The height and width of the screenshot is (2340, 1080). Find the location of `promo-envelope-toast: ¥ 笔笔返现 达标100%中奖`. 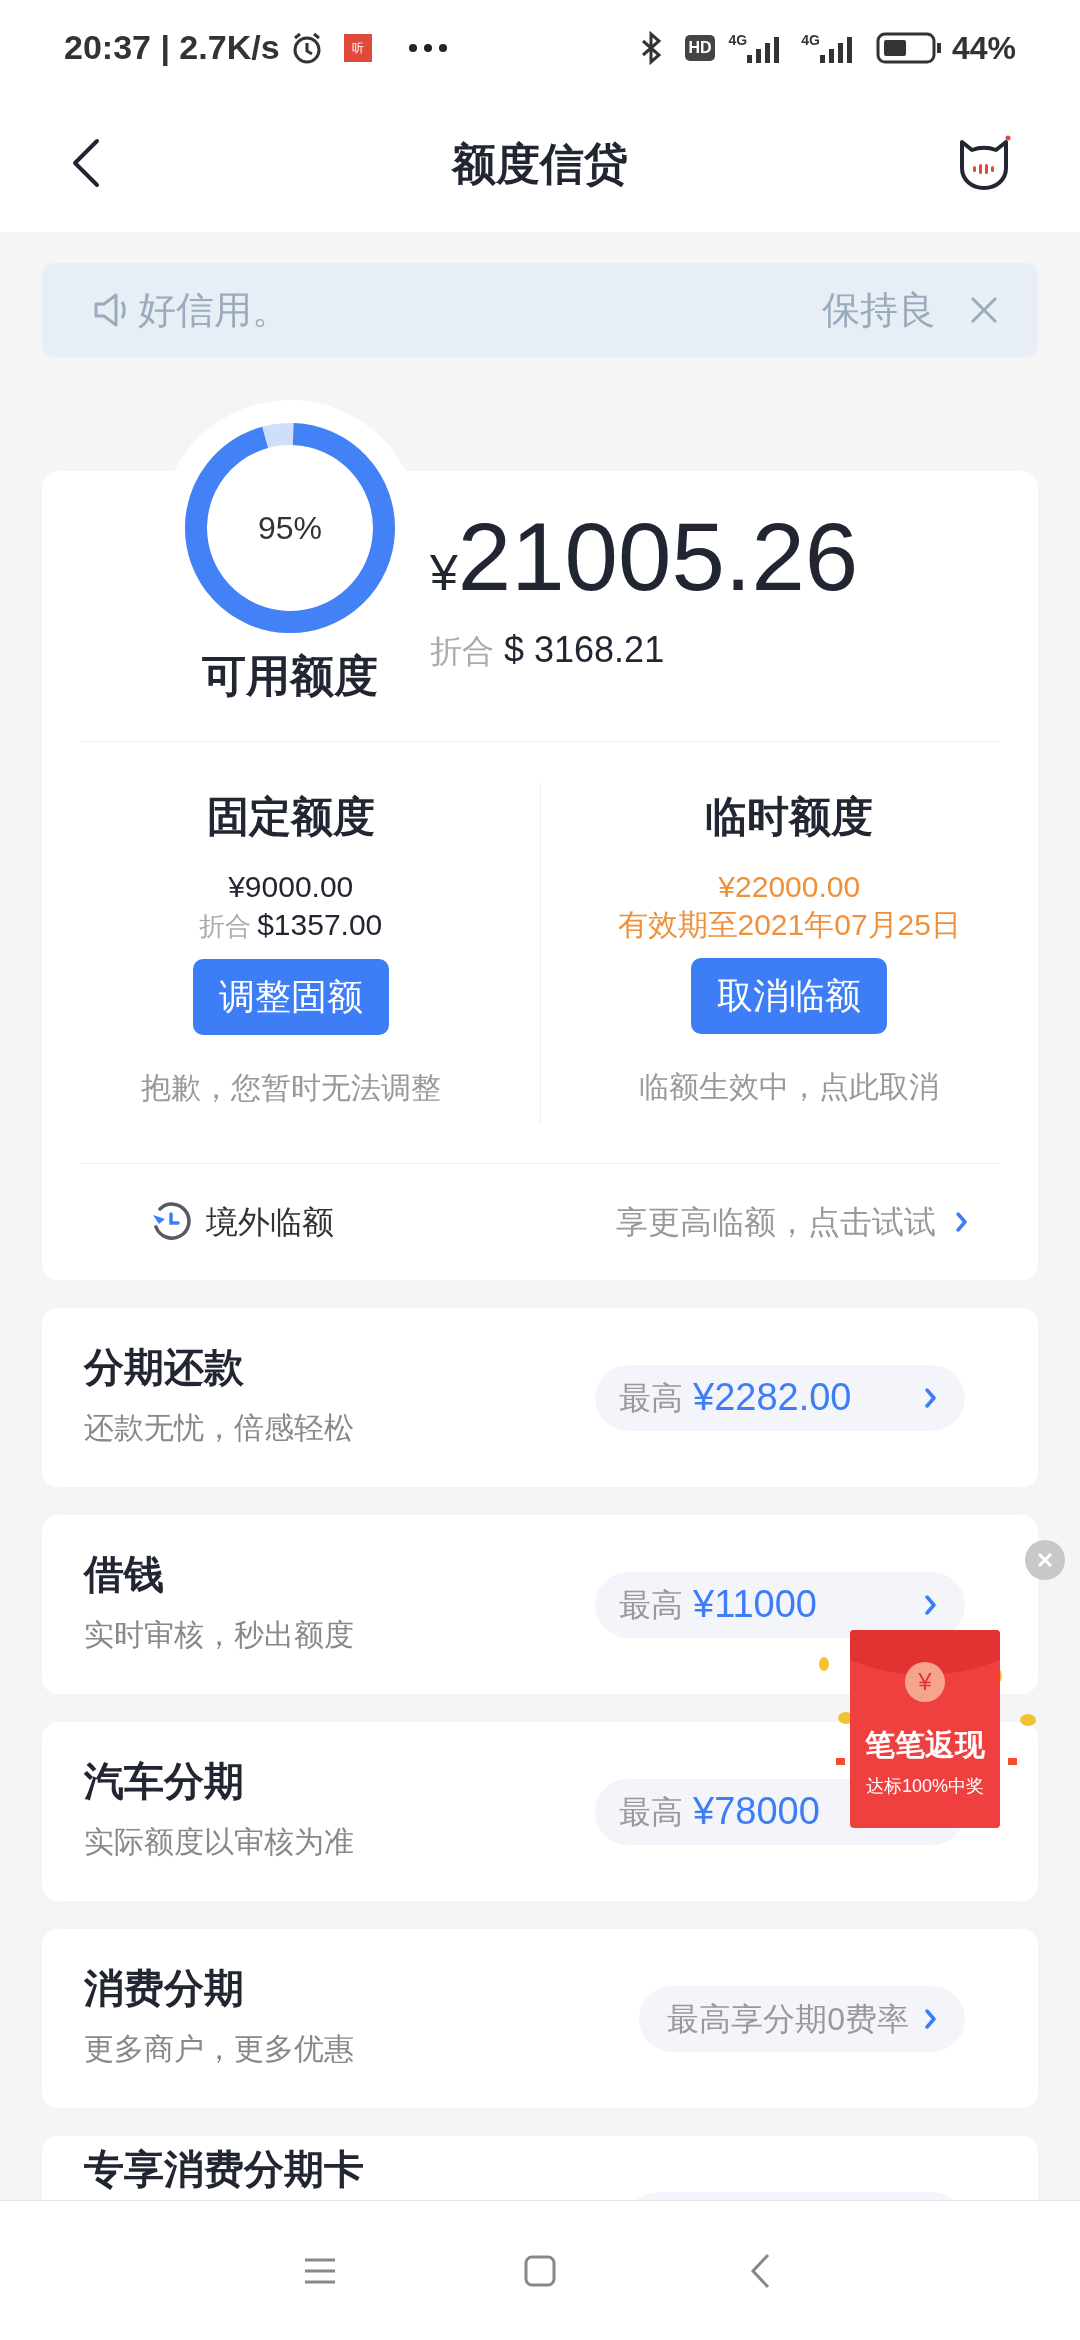

promo-envelope-toast: ¥ 笔笔返现 达标100%中奖 is located at coordinates (925, 1729).